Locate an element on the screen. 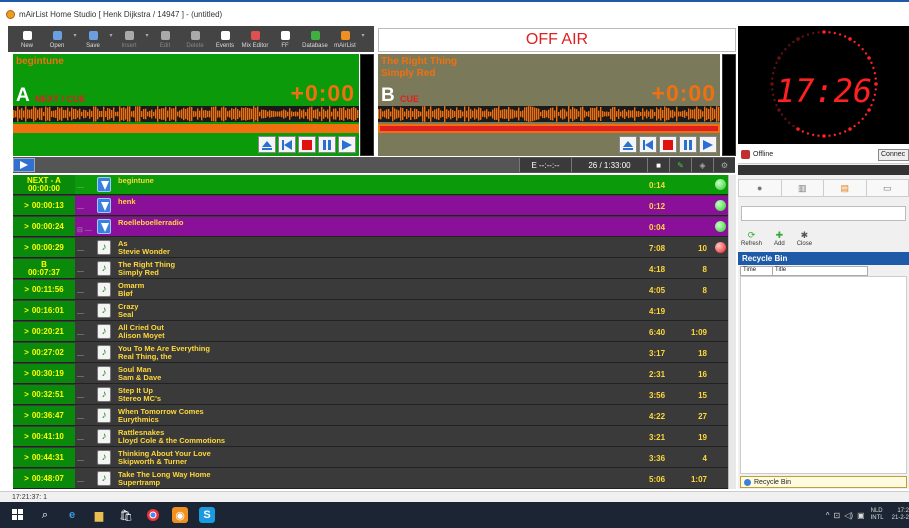  col-time: Time is located at coordinates (757, 271).